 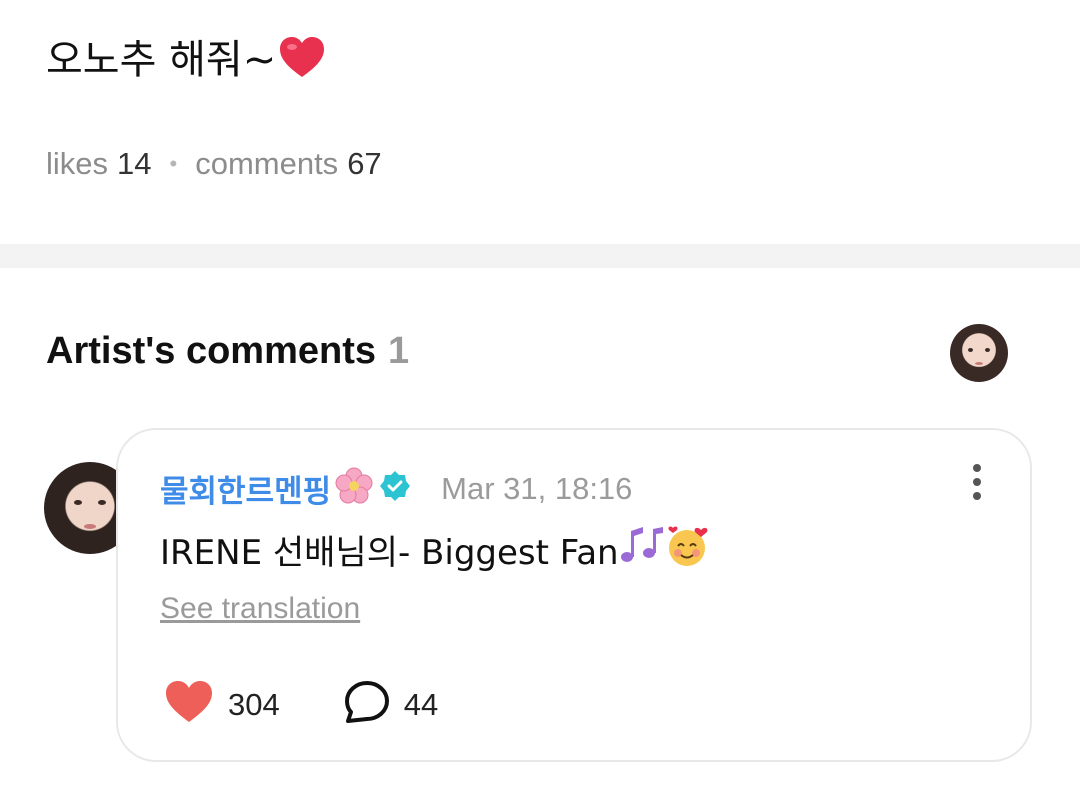 What do you see at coordinates (189, 704) in the screenshot?
I see `heart-icon` at bounding box center [189, 704].